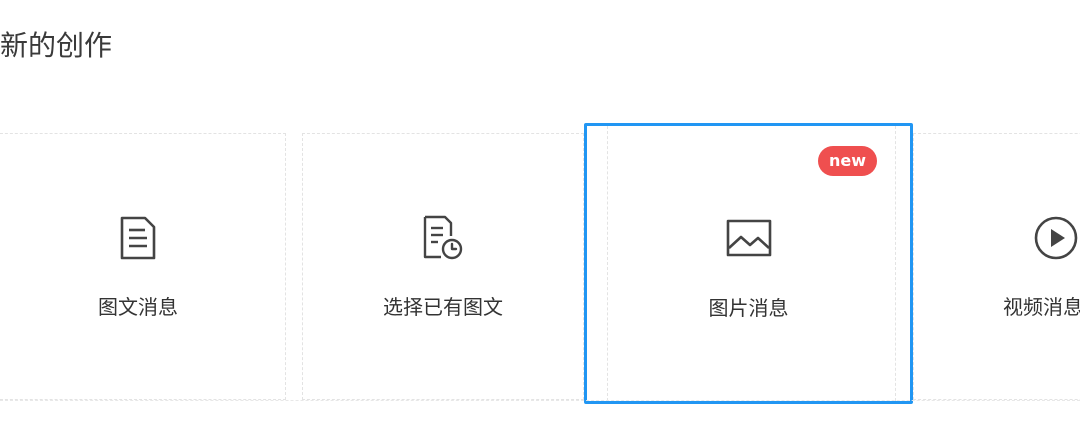 The height and width of the screenshot is (434, 1080). Describe the element at coordinates (1041, 307) in the screenshot. I see `card-label: 视频消息` at that location.